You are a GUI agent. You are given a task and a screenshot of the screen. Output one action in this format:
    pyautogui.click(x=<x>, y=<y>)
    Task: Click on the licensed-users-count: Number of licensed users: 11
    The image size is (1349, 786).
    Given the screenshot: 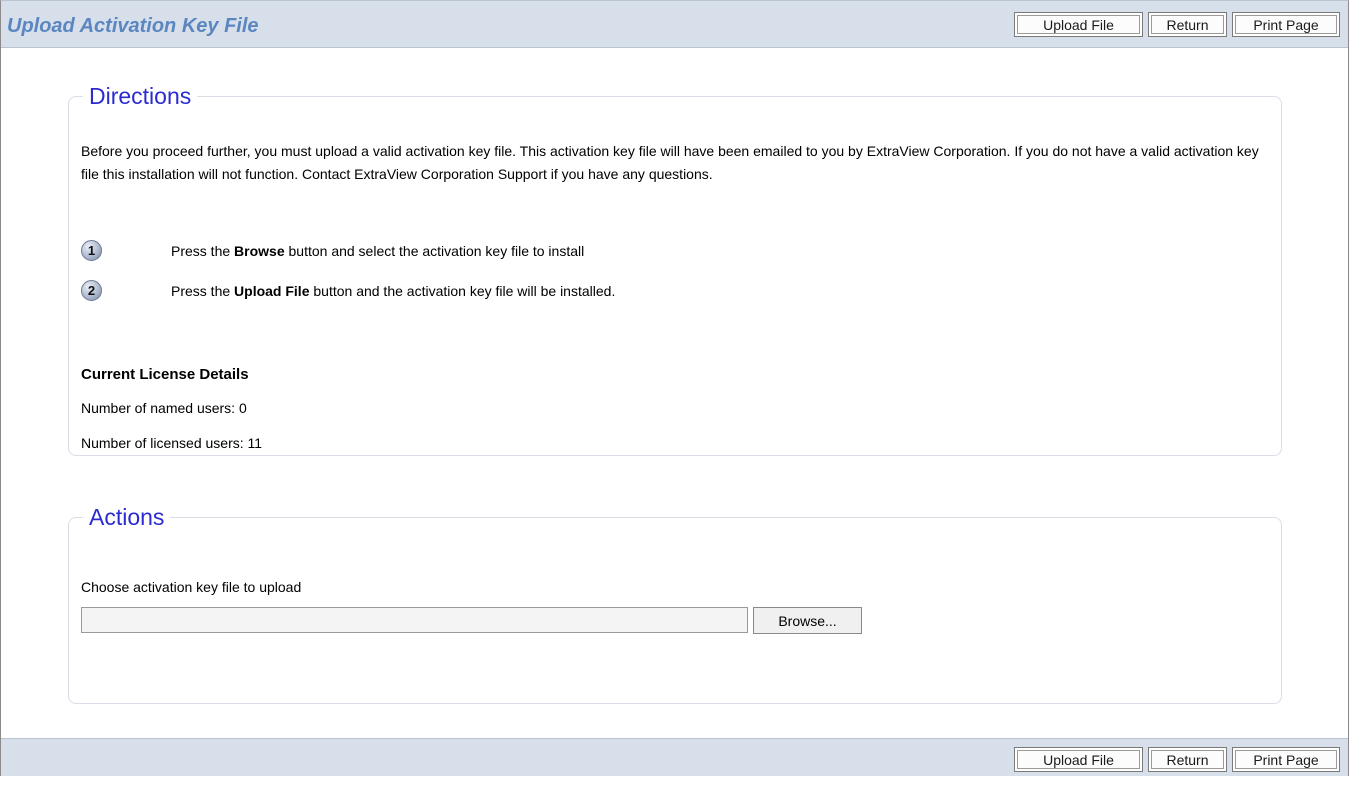 What is the action you would take?
    pyautogui.click(x=172, y=443)
    